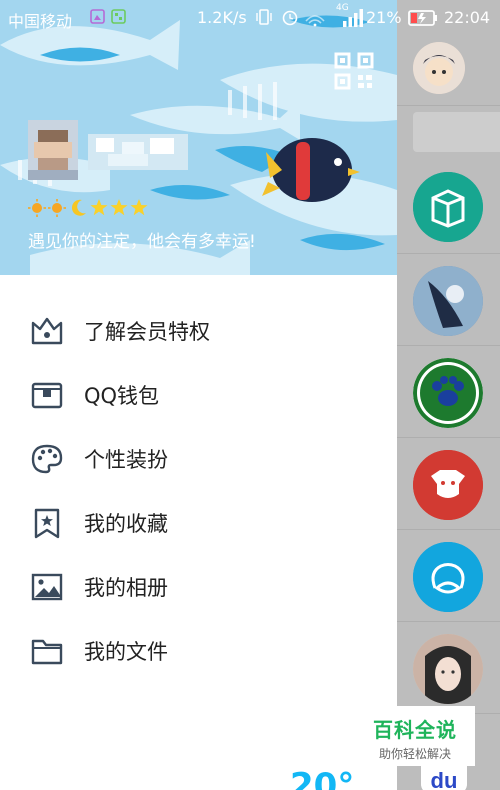 This screenshot has width=500, height=790. I want to click on menu-item-favorites: 我的收藏, so click(198, 522).